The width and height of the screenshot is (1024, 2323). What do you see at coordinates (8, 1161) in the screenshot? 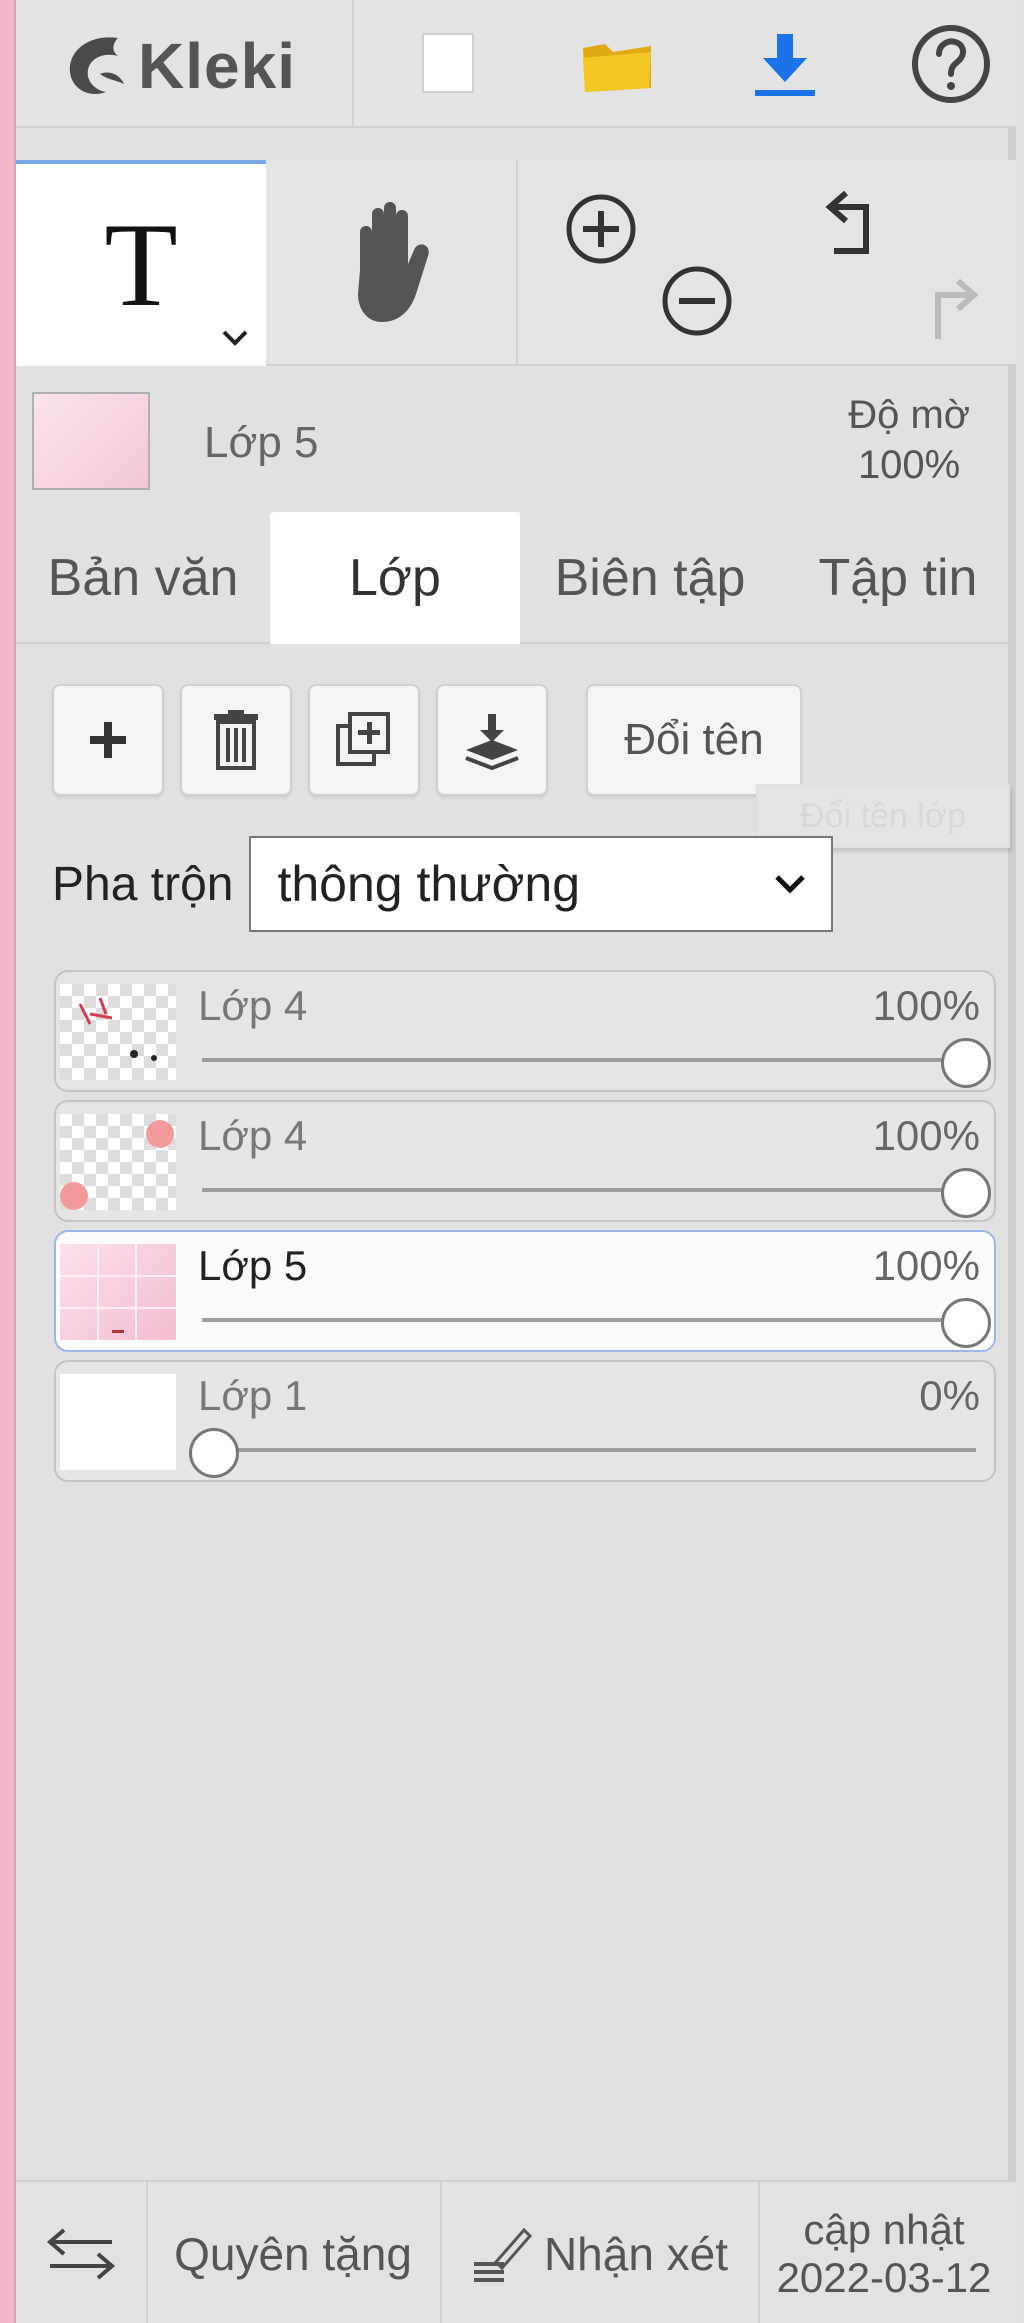
I see `canvas-edge` at bounding box center [8, 1161].